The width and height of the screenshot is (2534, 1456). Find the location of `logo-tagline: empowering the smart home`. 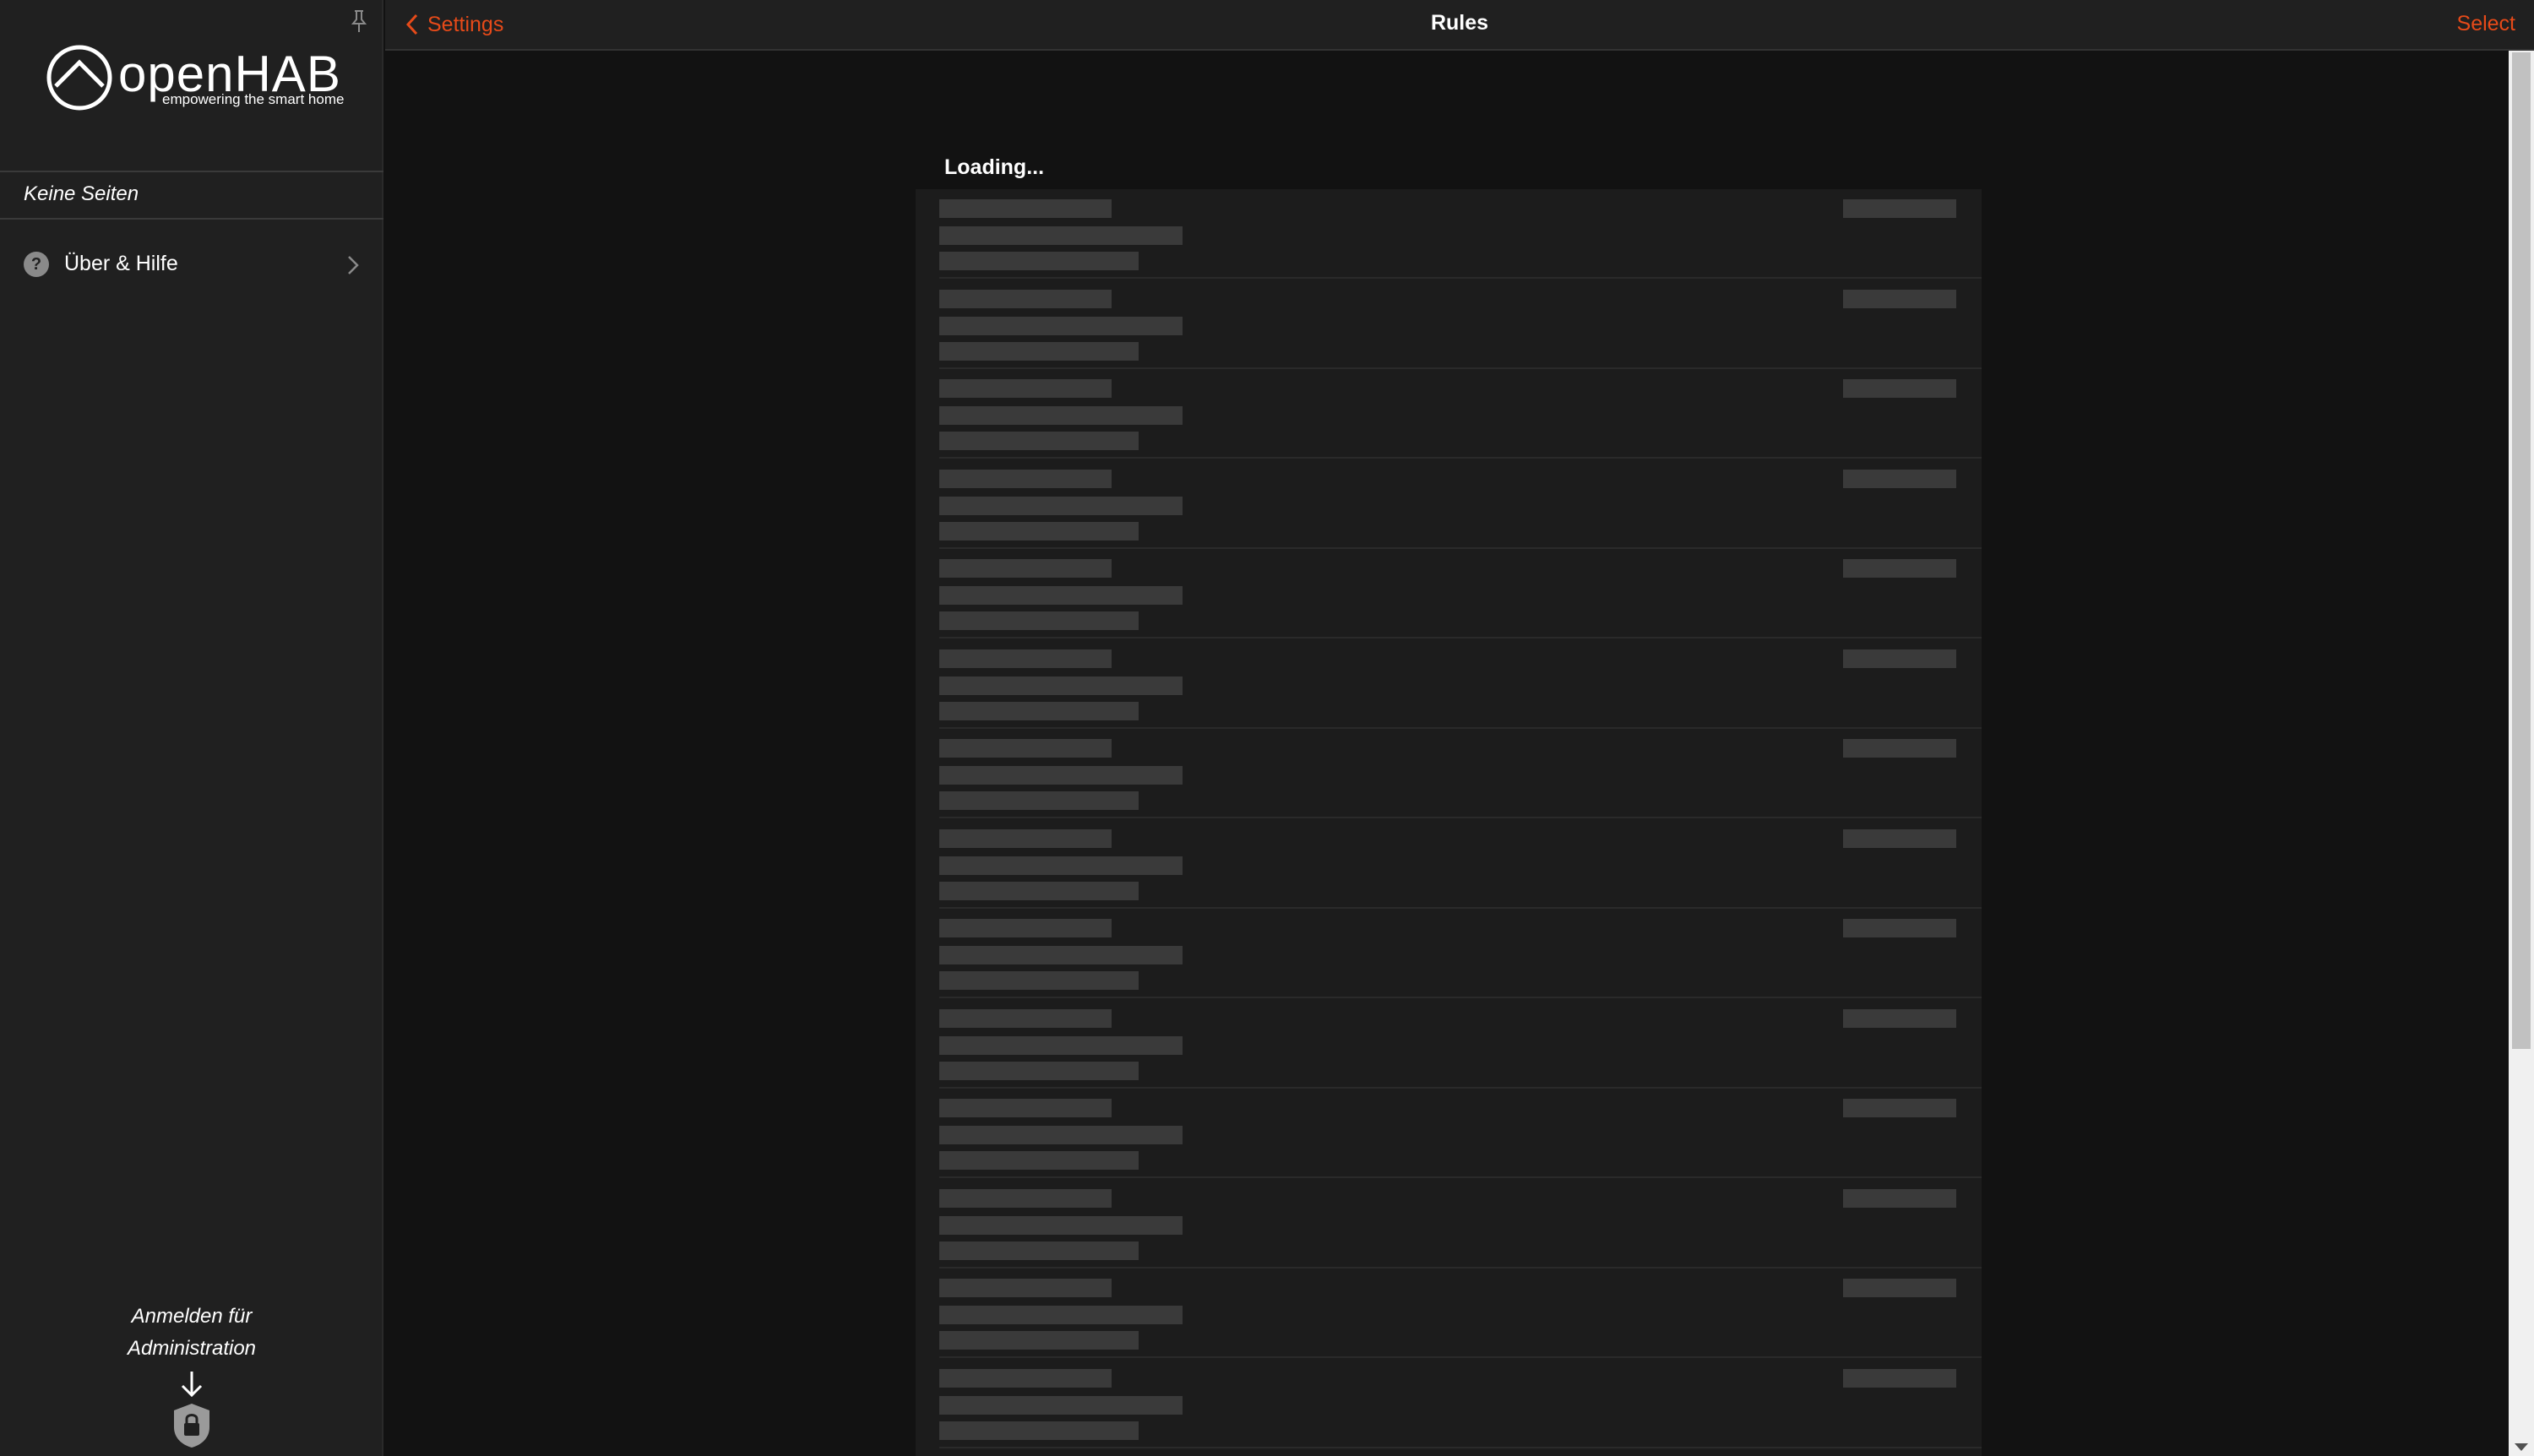

logo-tagline: empowering the smart home is located at coordinates (253, 99).